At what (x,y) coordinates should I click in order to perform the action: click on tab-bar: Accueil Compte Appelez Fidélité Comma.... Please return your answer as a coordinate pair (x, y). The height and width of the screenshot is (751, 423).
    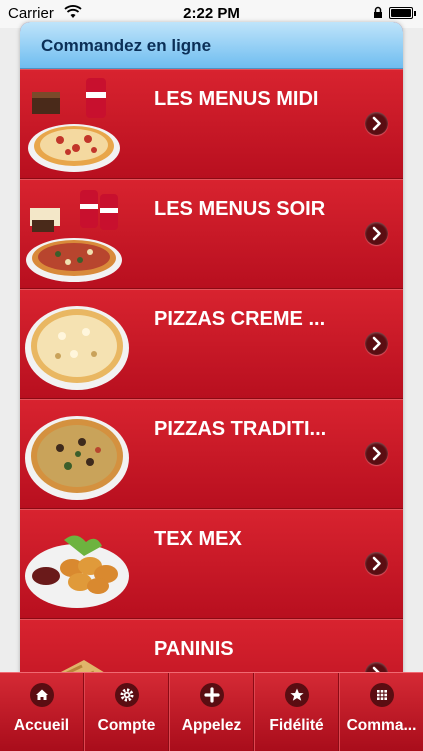
    Looking at the image, I should click on (211, 711).